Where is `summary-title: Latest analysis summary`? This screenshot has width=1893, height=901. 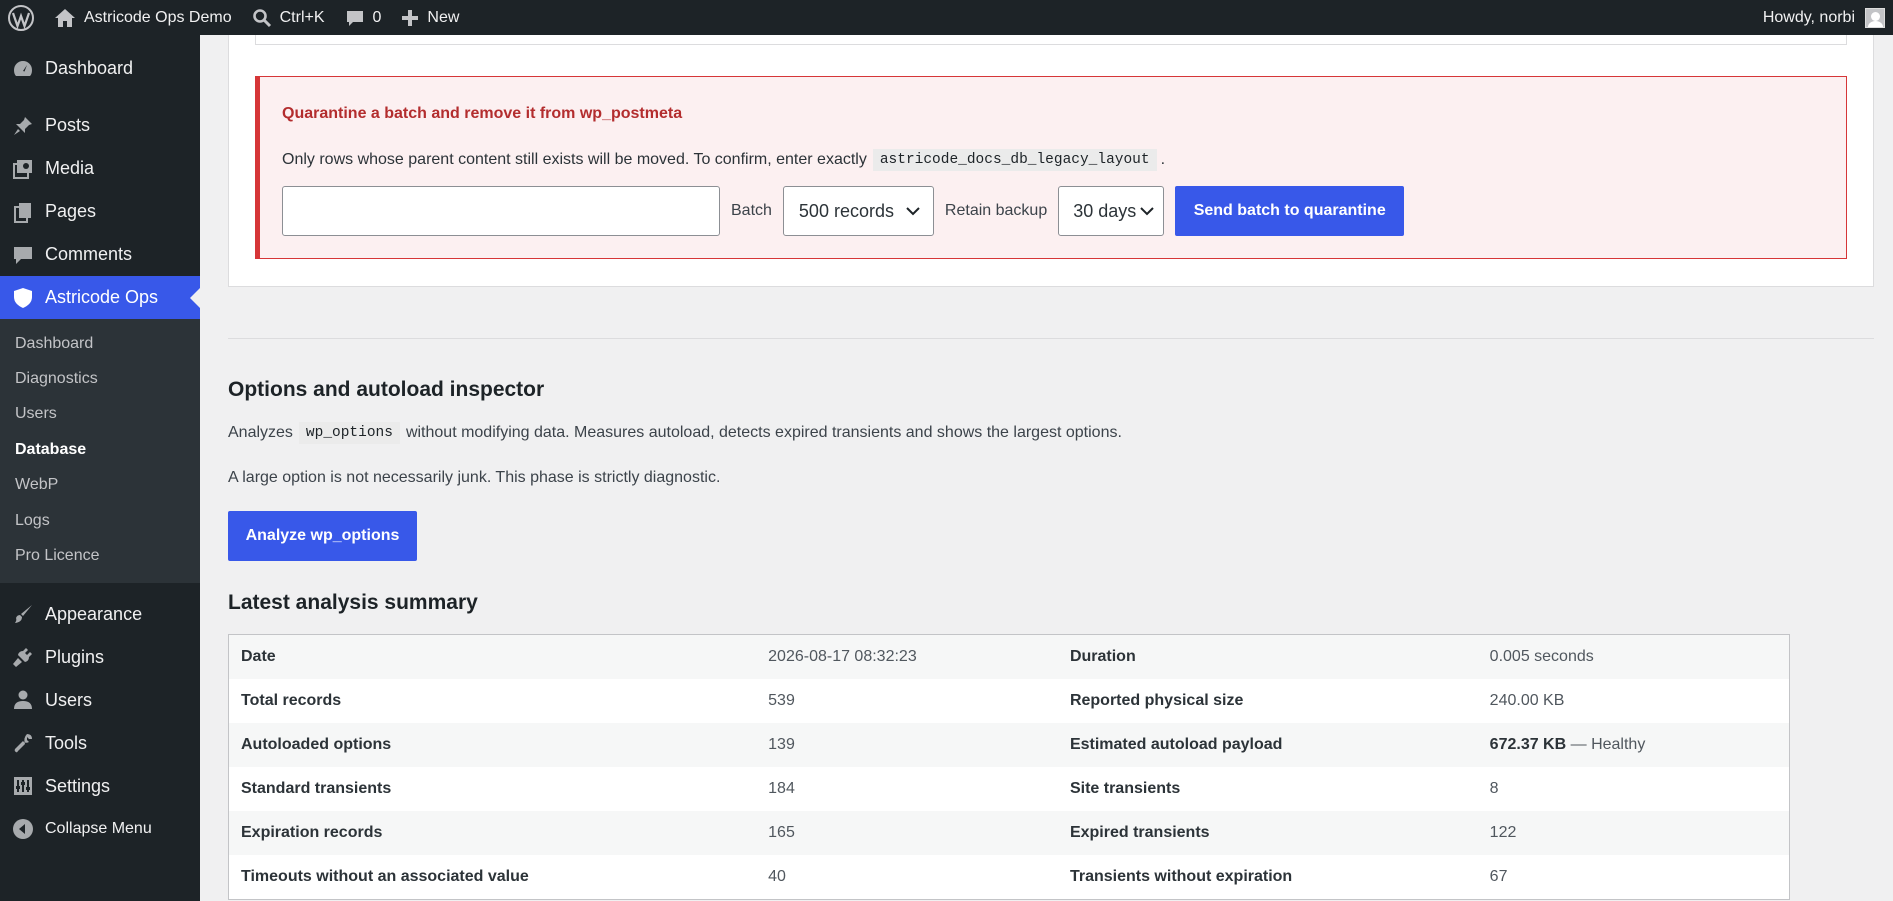 summary-title: Latest analysis summary is located at coordinates (353, 602).